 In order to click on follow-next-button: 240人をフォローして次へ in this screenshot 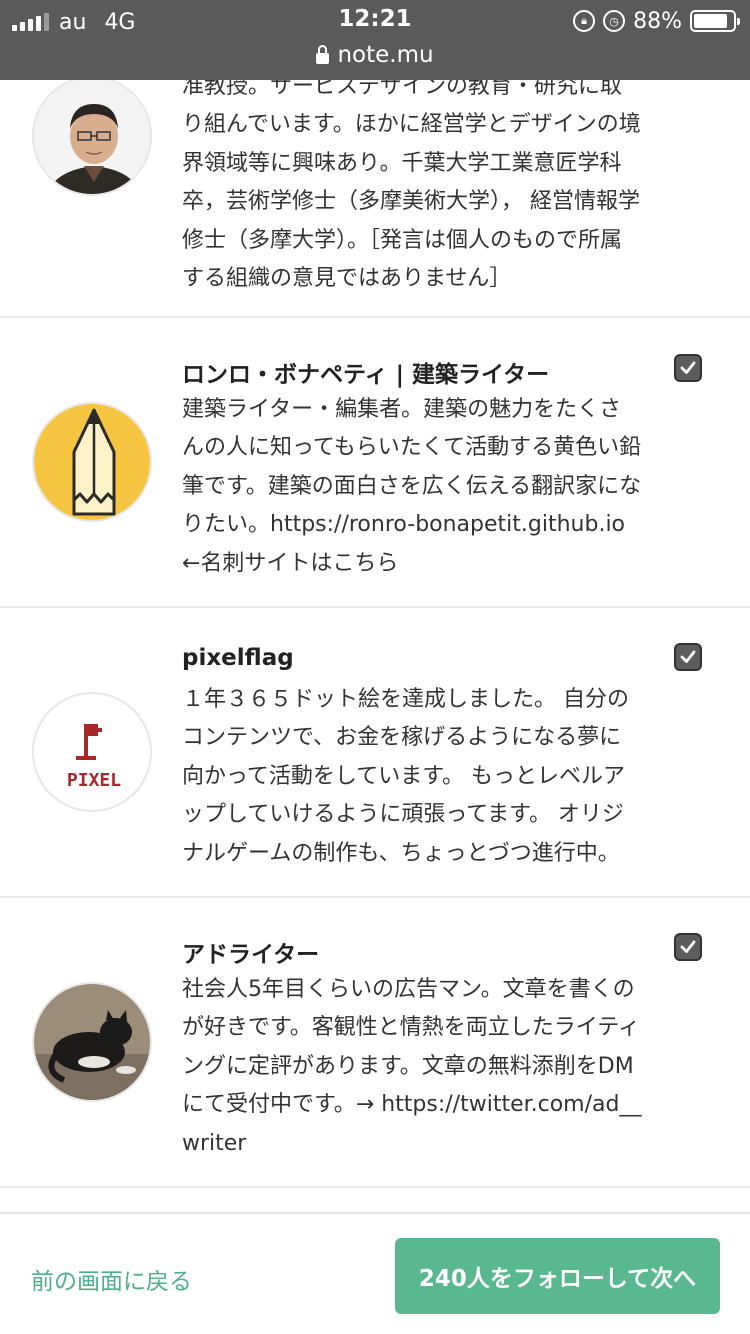, I will do `click(557, 1276)`.